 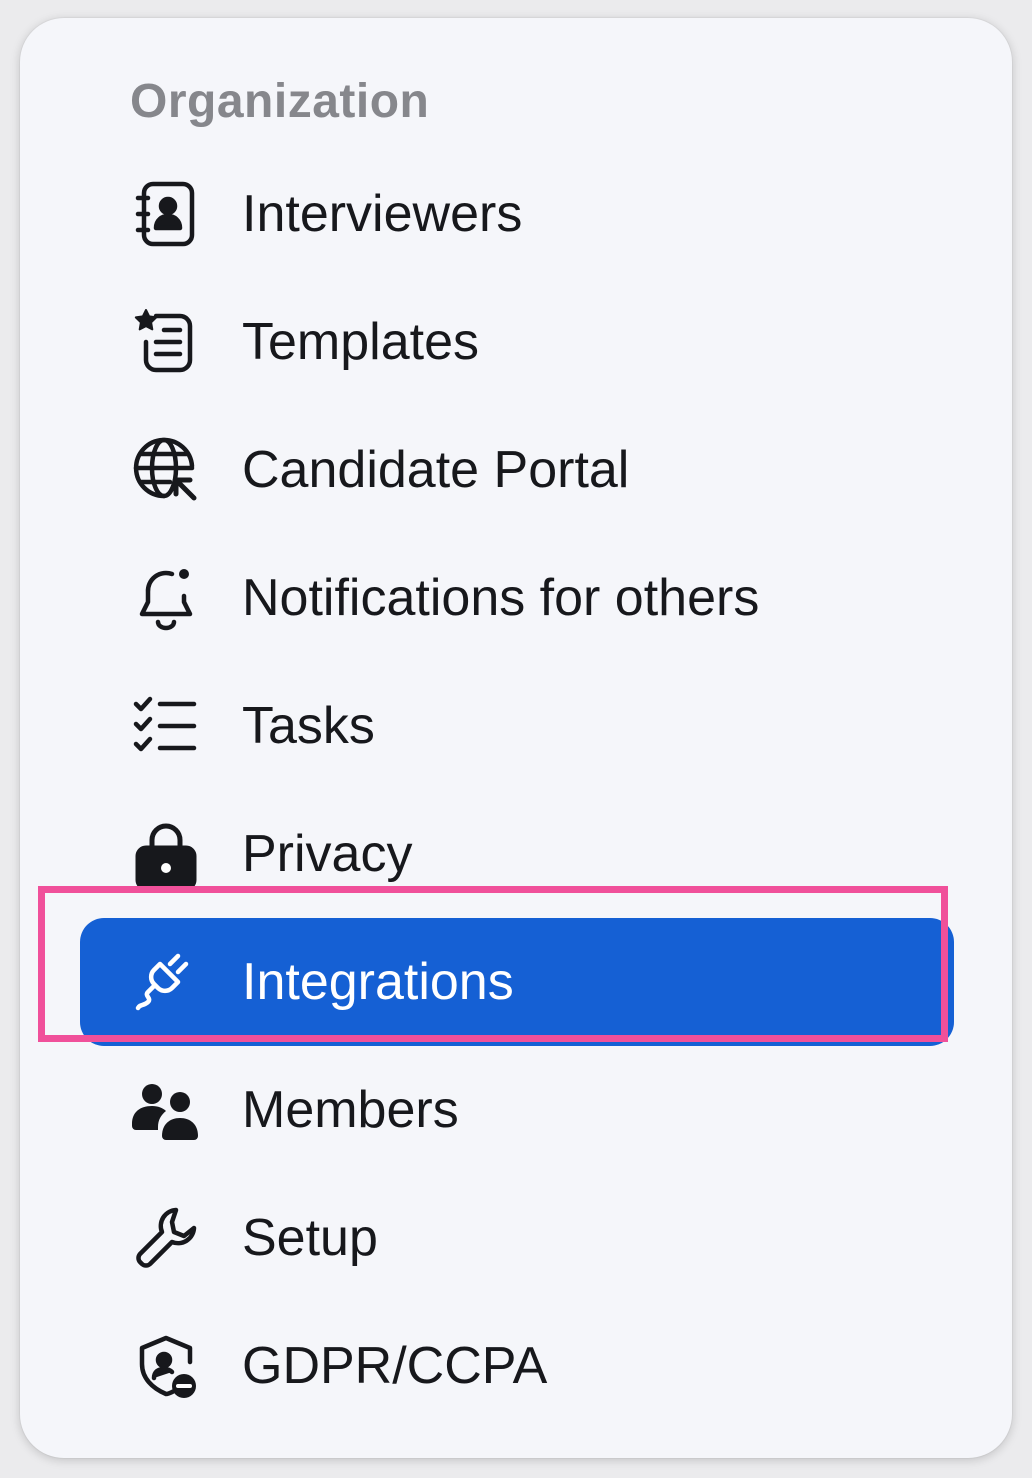 What do you see at coordinates (166, 726) in the screenshot?
I see `checklist-icon` at bounding box center [166, 726].